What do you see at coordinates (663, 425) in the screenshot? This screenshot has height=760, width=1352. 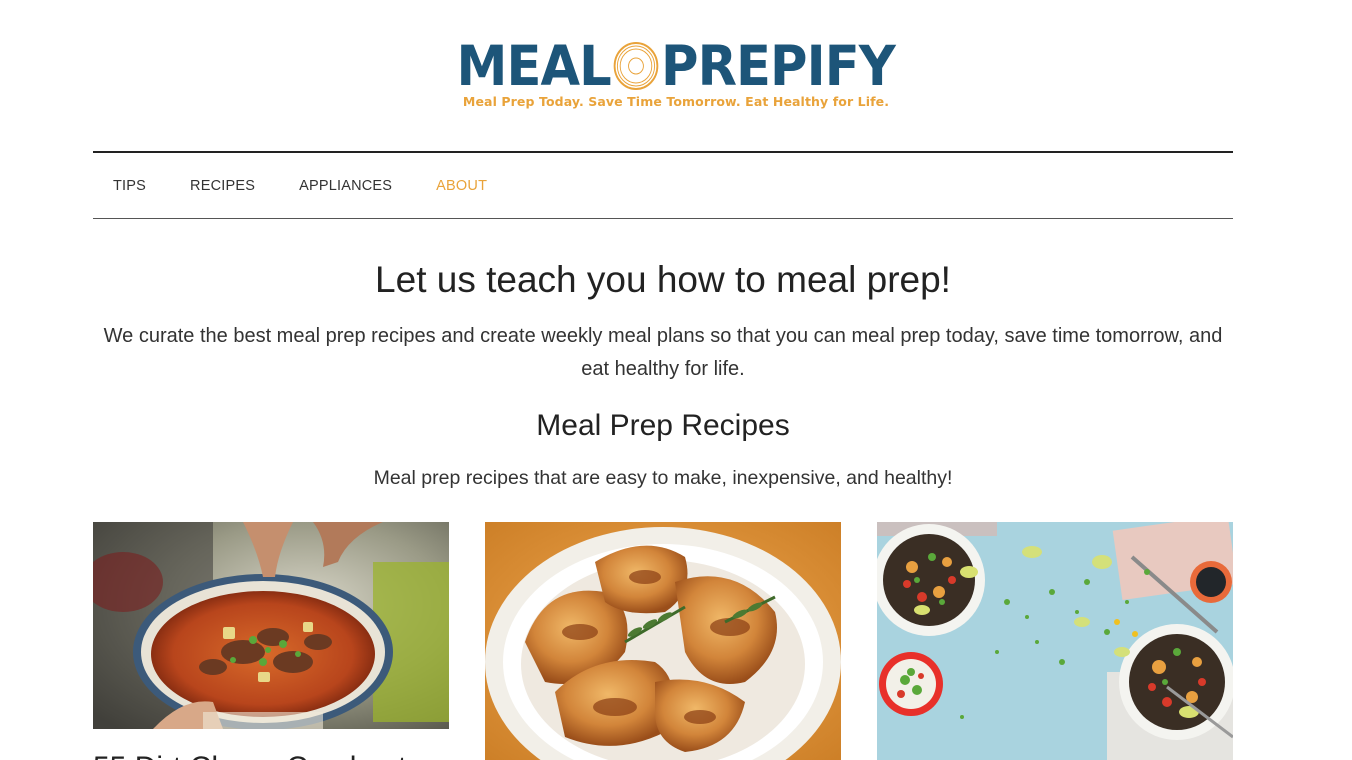 I see `section-title: Meal Prep Recipes` at bounding box center [663, 425].